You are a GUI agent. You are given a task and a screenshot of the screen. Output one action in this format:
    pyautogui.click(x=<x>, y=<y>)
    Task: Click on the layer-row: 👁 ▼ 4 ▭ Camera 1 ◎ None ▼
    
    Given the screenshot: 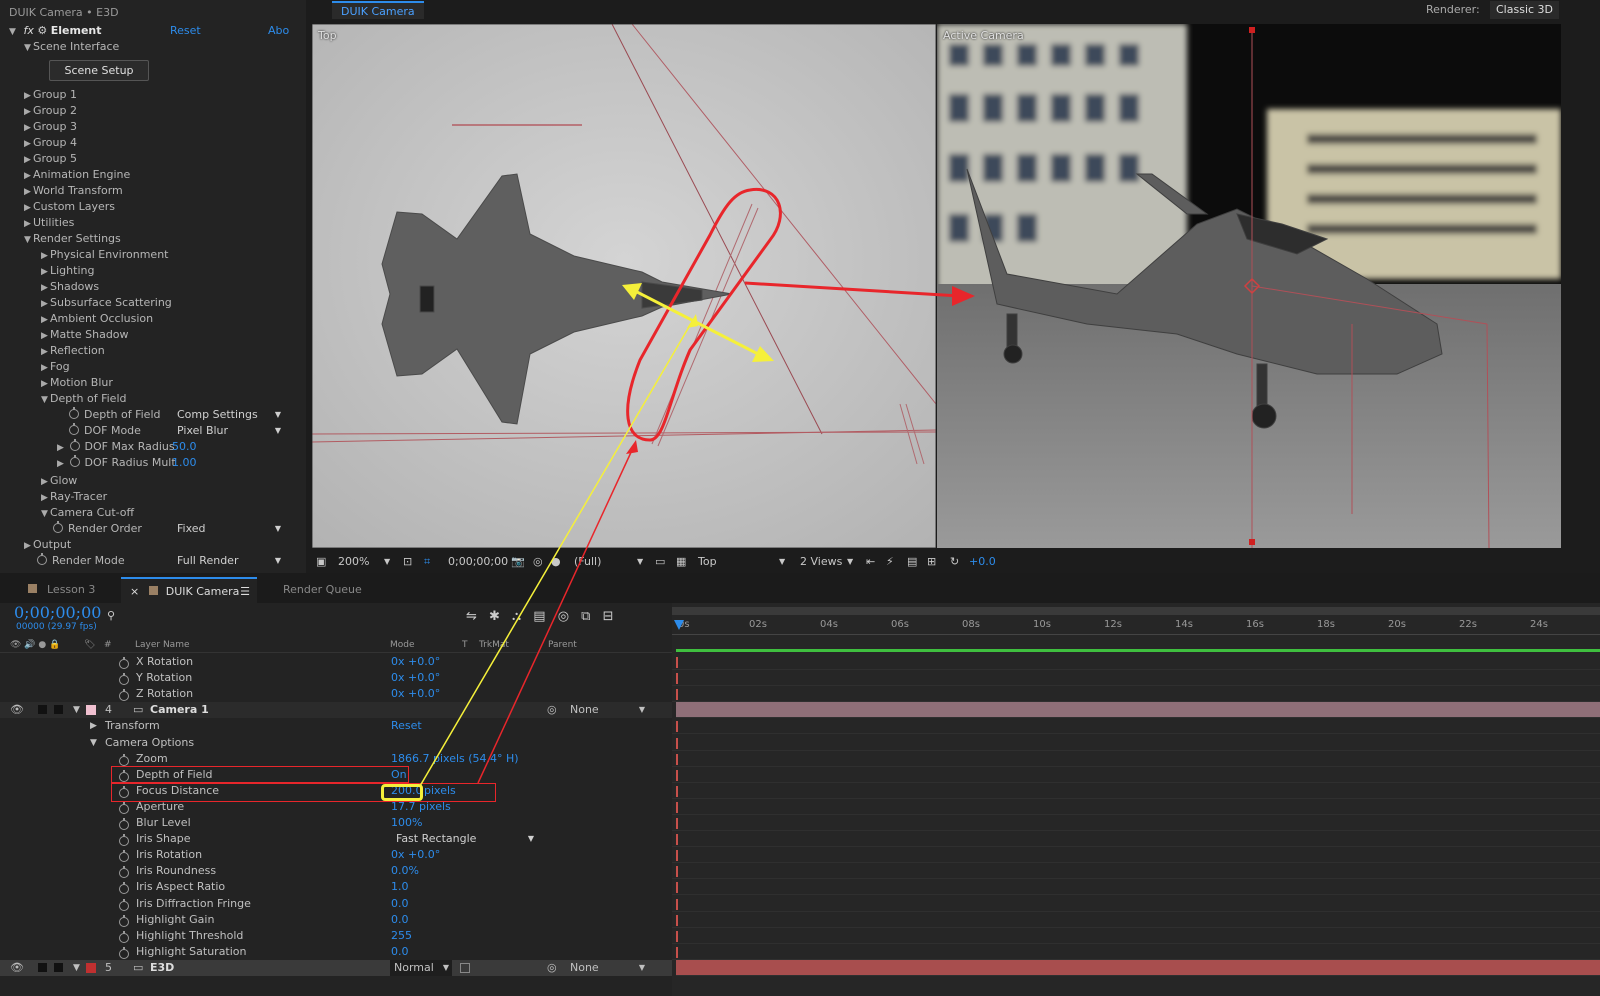 What is the action you would take?
    pyautogui.click(x=336, y=710)
    